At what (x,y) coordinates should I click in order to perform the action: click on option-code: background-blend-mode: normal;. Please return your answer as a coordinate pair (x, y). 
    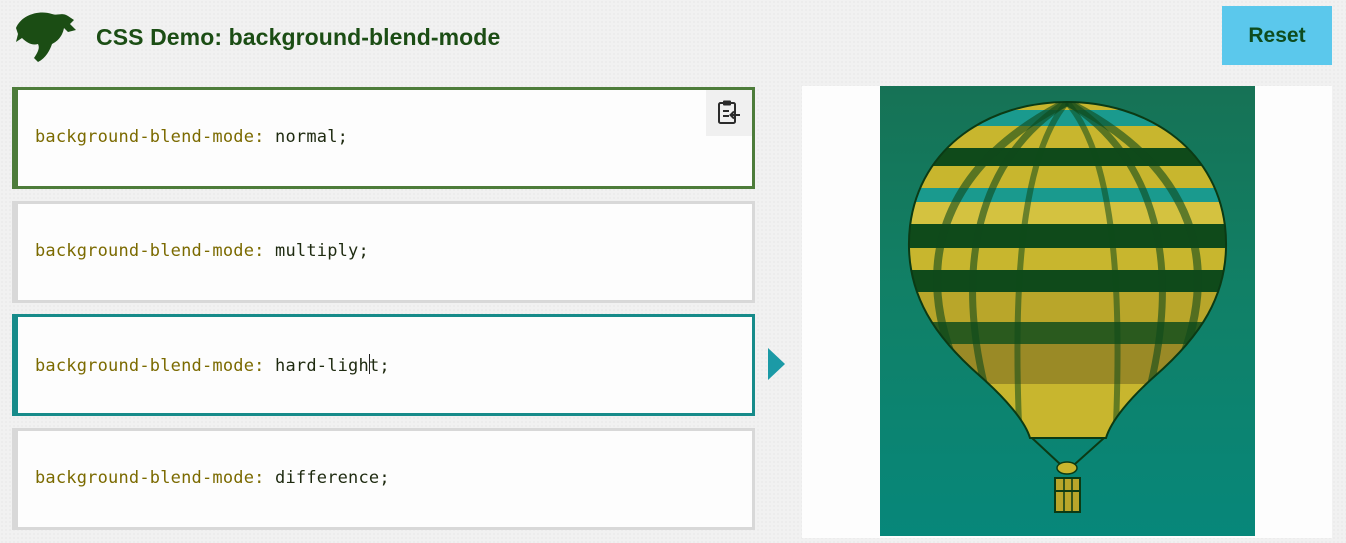
    Looking at the image, I should click on (191, 137).